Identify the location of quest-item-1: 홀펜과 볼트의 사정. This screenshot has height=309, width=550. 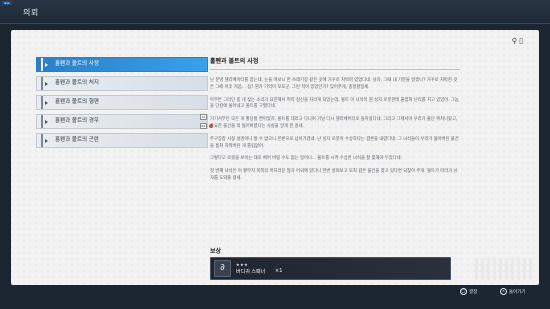
(122, 64).